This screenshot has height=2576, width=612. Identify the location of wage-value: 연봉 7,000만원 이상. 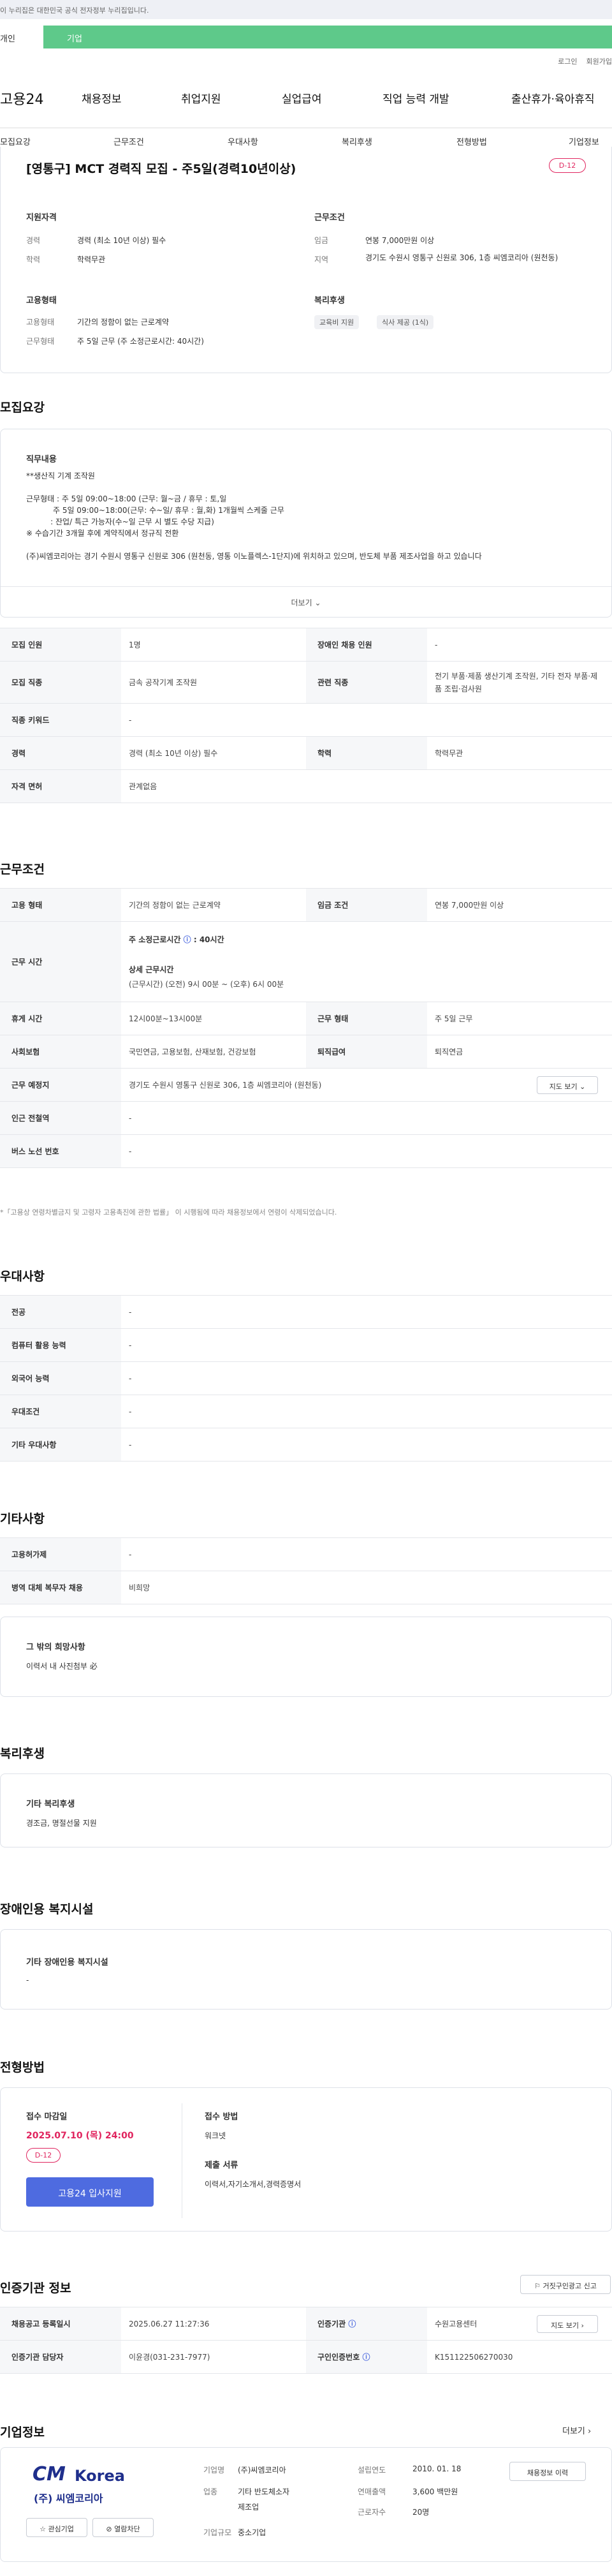
(400, 240).